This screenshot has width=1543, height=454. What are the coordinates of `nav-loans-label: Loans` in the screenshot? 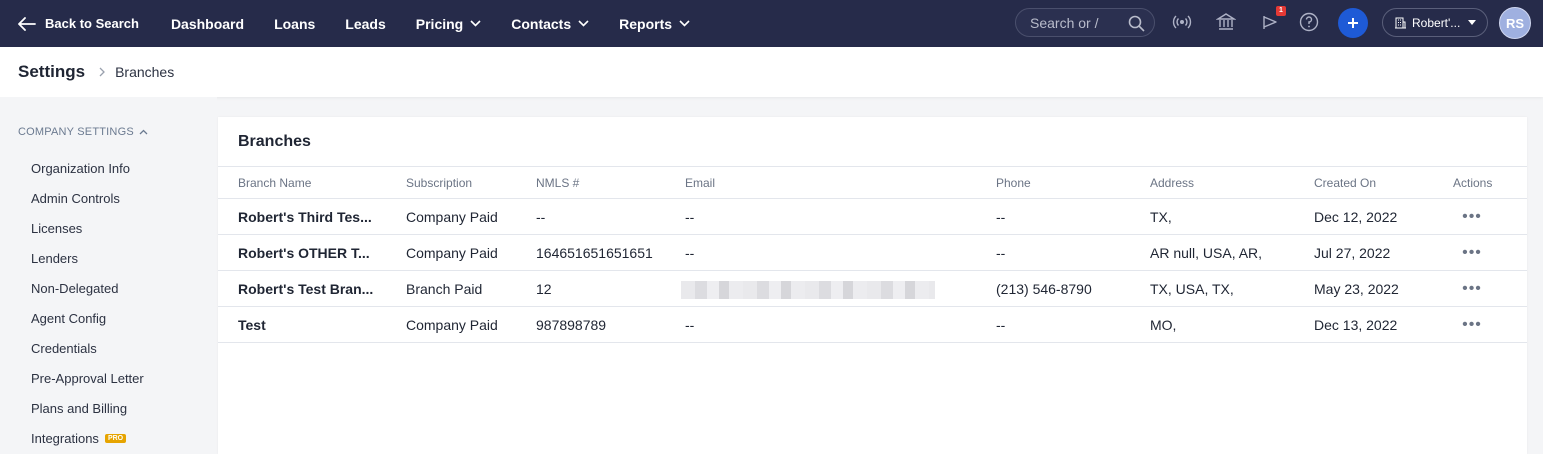 It's located at (295, 23).